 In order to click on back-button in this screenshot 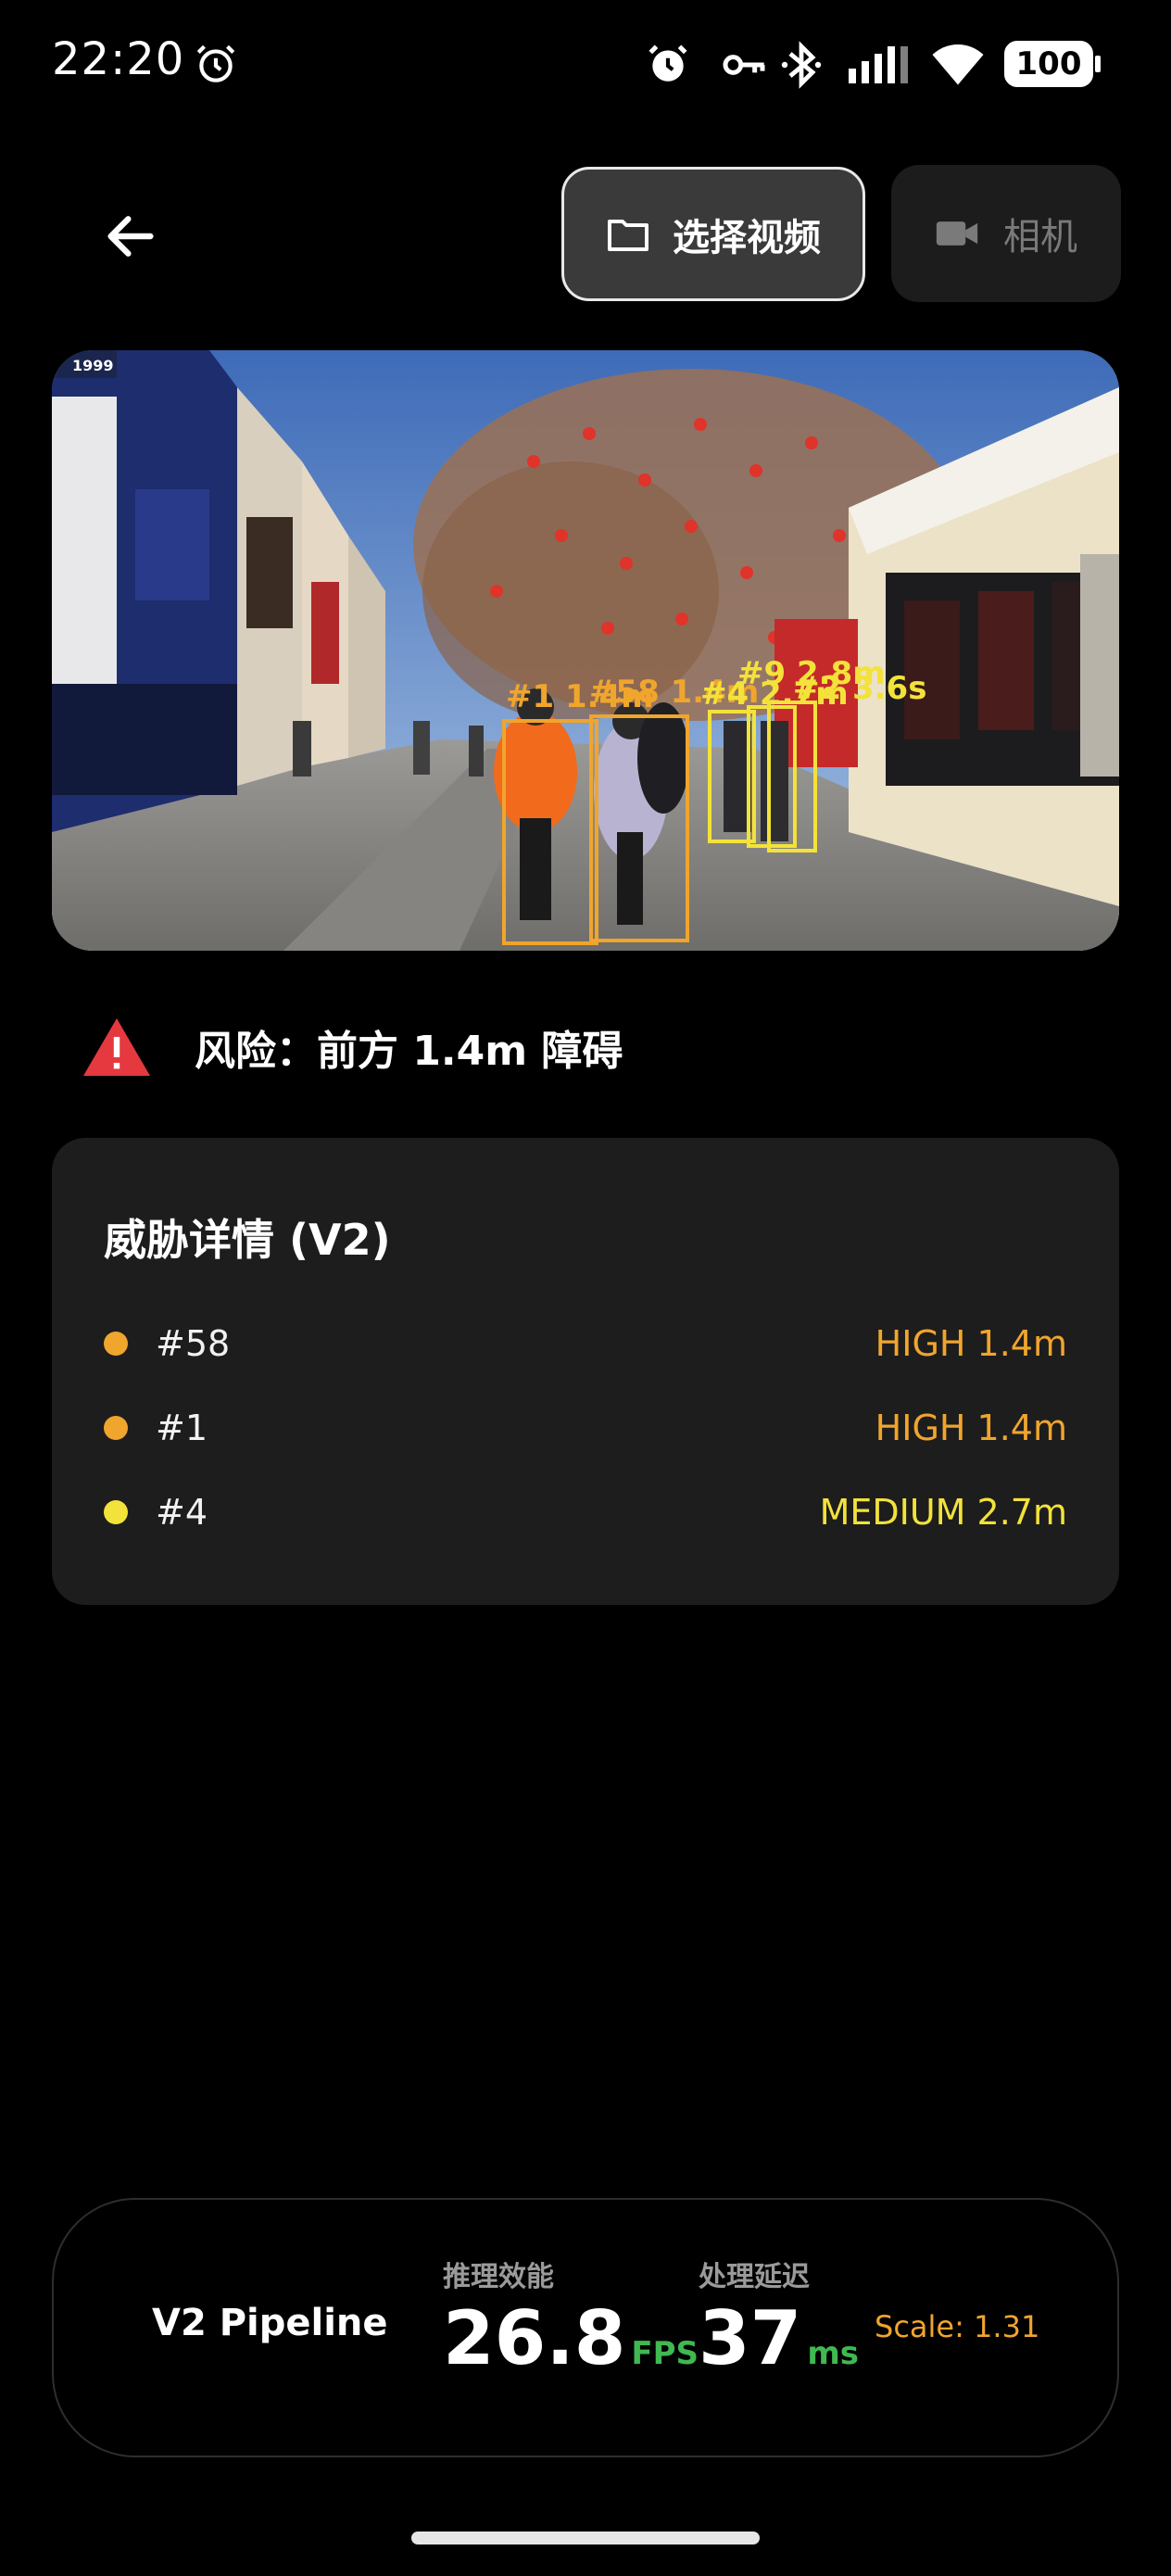, I will do `click(131, 237)`.